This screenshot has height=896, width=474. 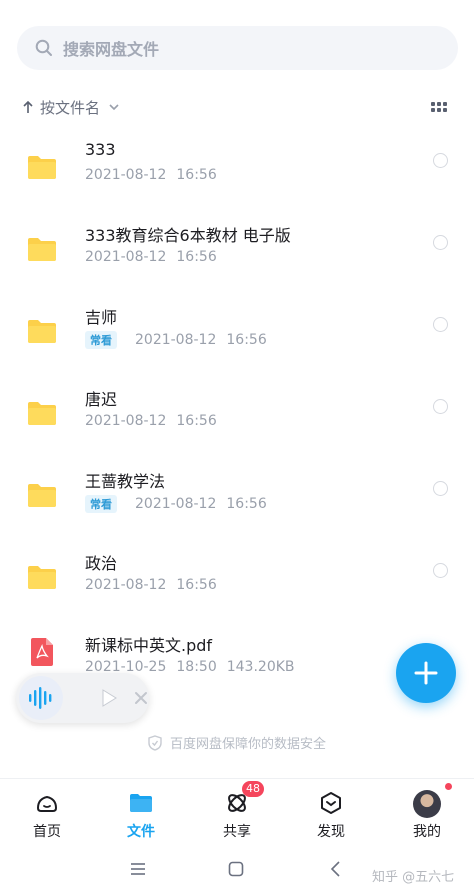 I want to click on search-bar: 搜索网盘文件, so click(x=237, y=48).